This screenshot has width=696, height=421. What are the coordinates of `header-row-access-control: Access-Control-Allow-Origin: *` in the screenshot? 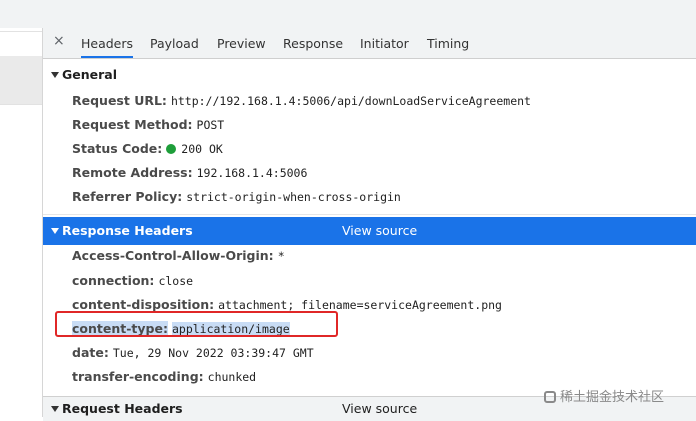 It's located at (178, 256).